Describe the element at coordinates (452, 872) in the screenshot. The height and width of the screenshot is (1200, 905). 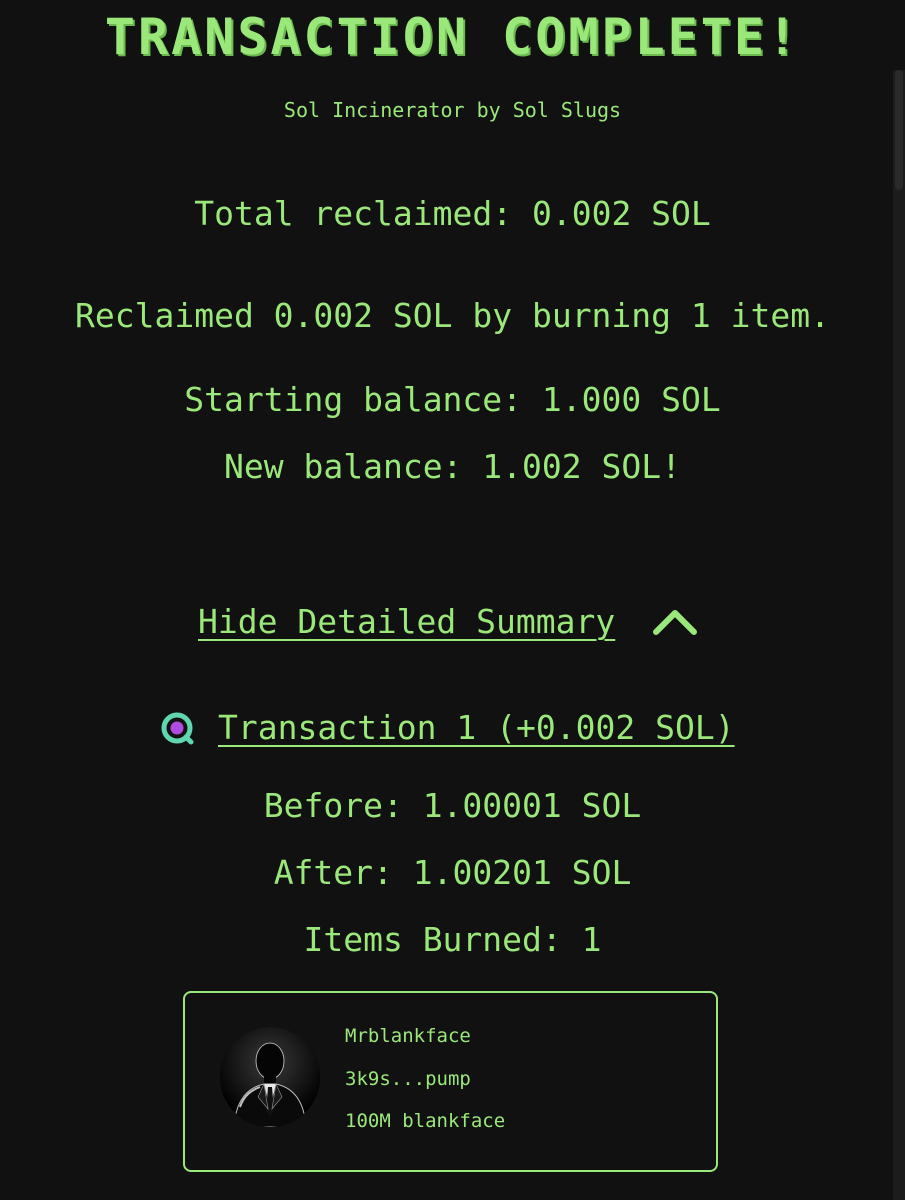
I see `transaction-after-balance: After: 1.00201 SOL` at that location.